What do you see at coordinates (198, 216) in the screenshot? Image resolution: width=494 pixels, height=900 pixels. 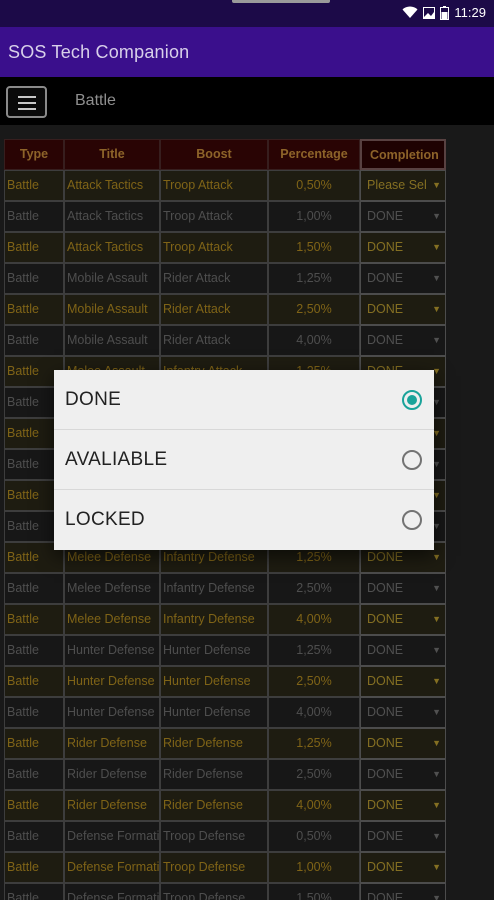 I see `cell-boost-text: Troop Attack` at bounding box center [198, 216].